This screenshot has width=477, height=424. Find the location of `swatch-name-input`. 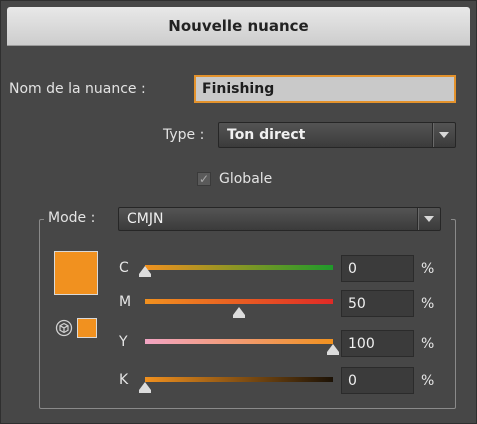

swatch-name-input is located at coordinates (325, 89).